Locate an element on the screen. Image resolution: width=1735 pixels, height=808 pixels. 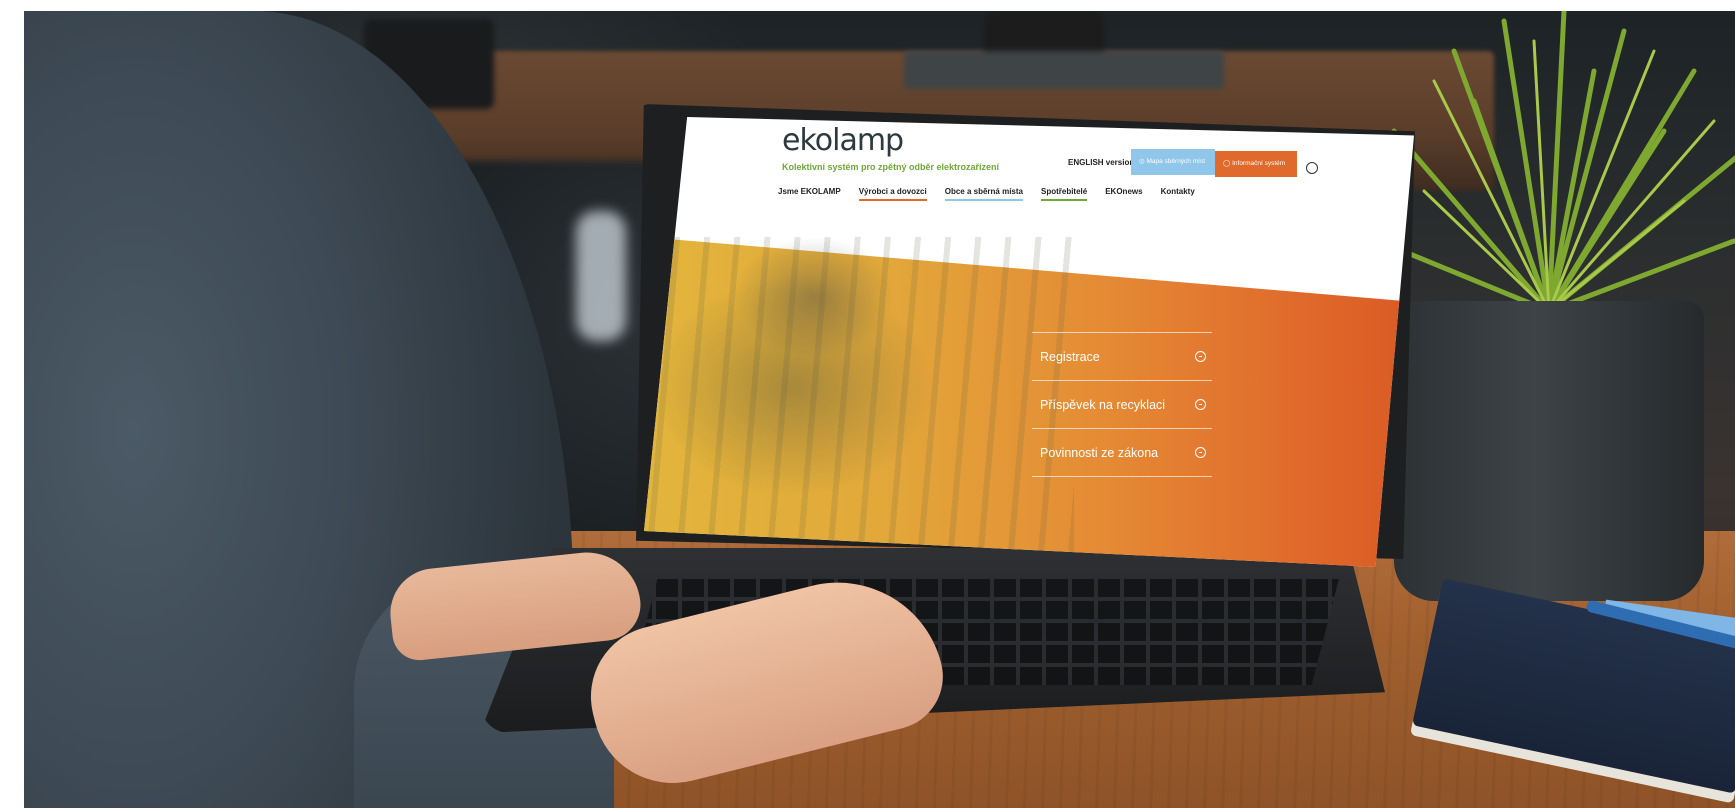
map-button-label: Mapa sběrných míst is located at coordinates (1176, 161).